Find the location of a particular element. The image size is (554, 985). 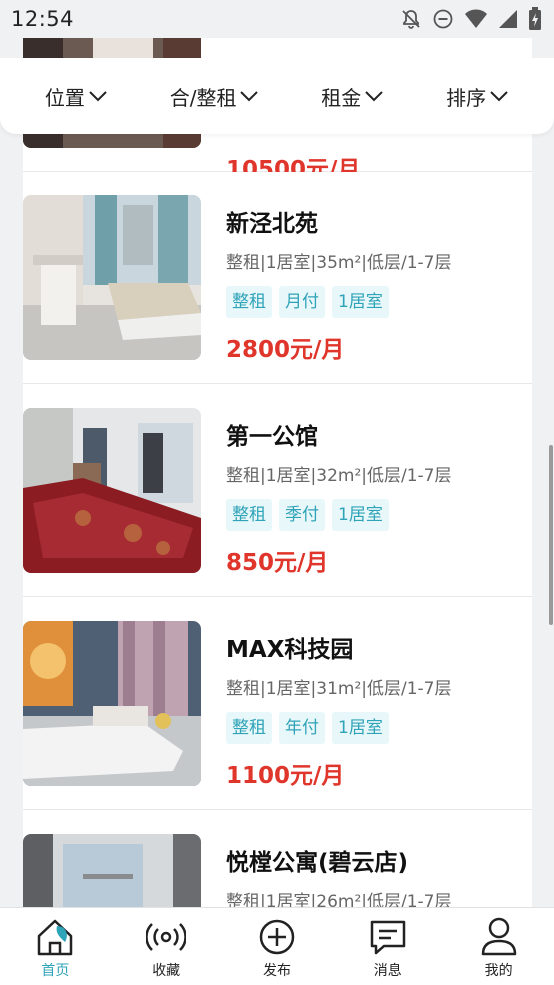

status-time: 12:54 is located at coordinates (43, 19).